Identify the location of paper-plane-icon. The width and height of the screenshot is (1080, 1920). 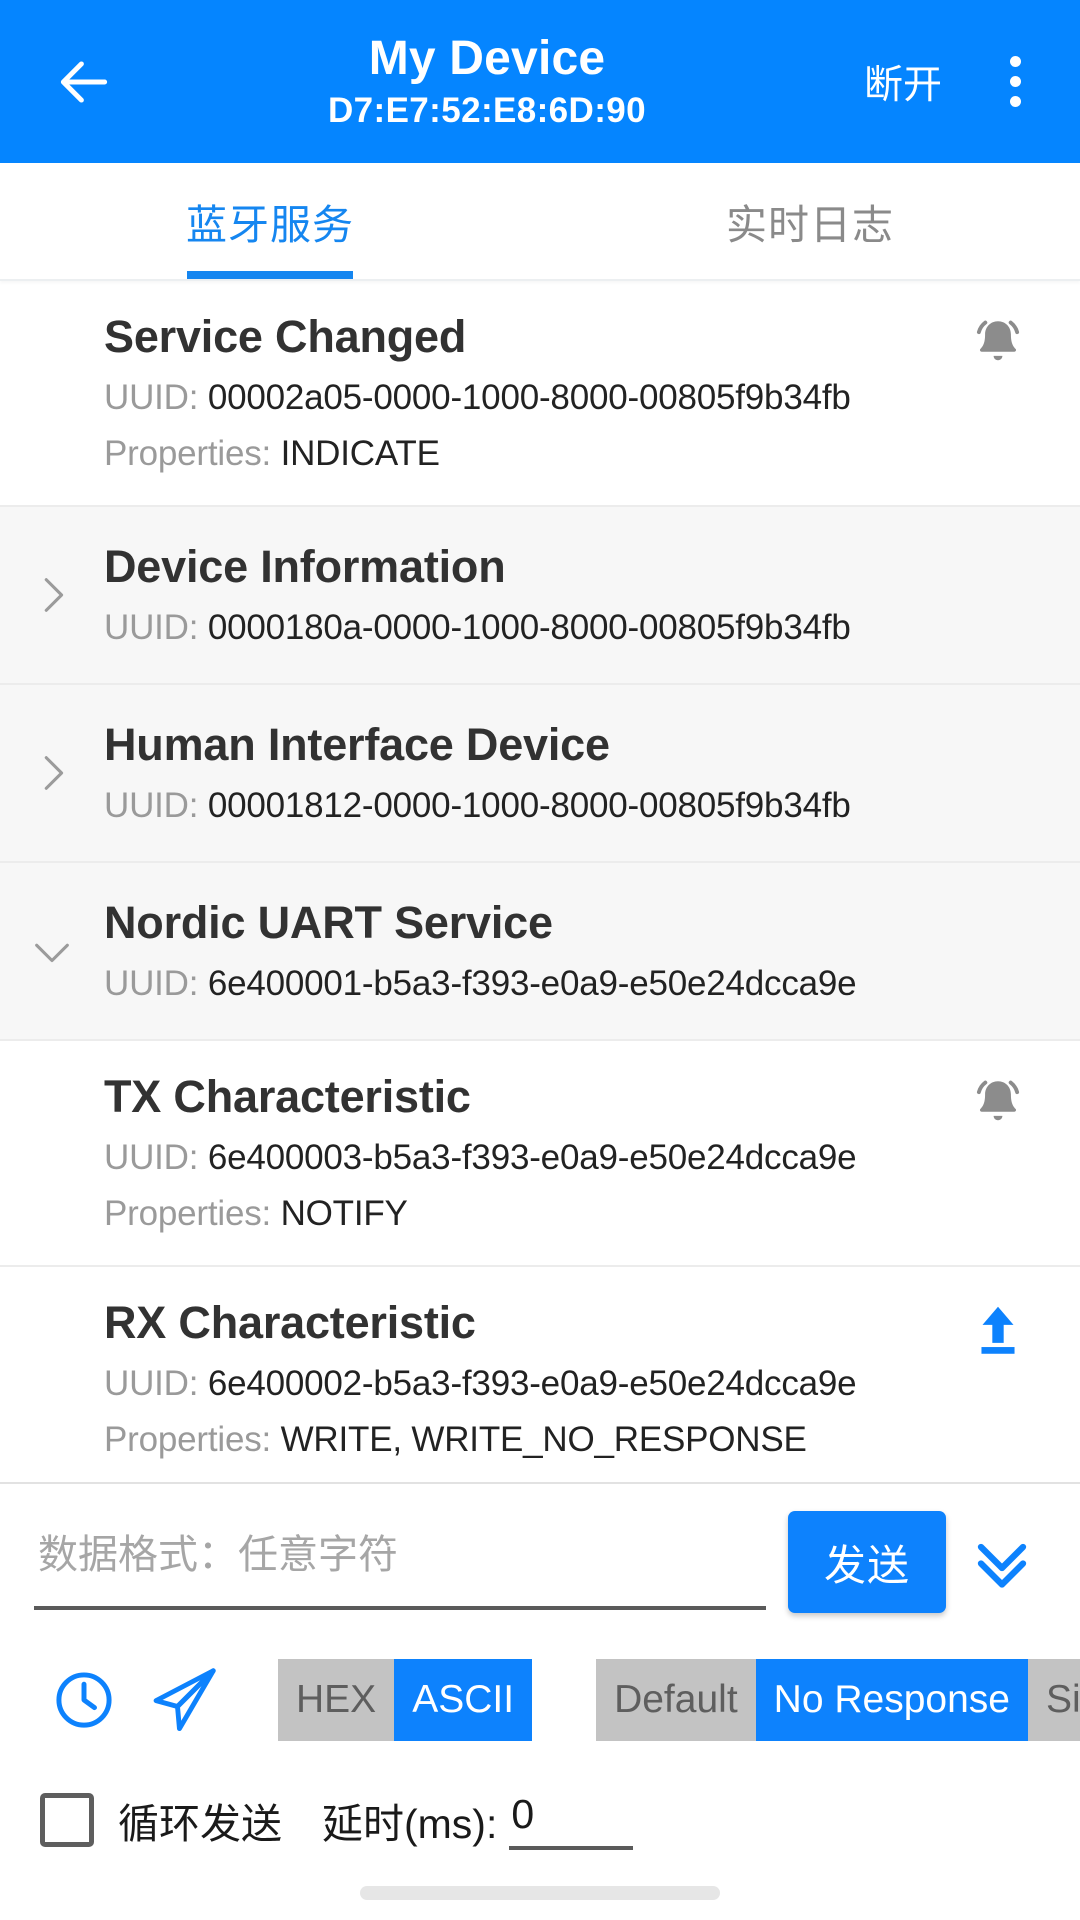
(184, 1700).